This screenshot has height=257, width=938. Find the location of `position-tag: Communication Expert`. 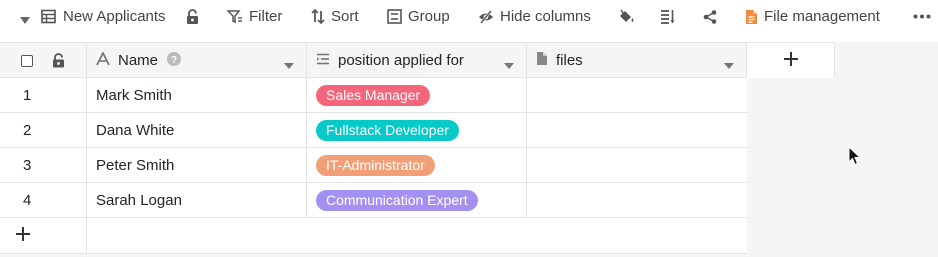

position-tag: Communication Expert is located at coordinates (397, 200).